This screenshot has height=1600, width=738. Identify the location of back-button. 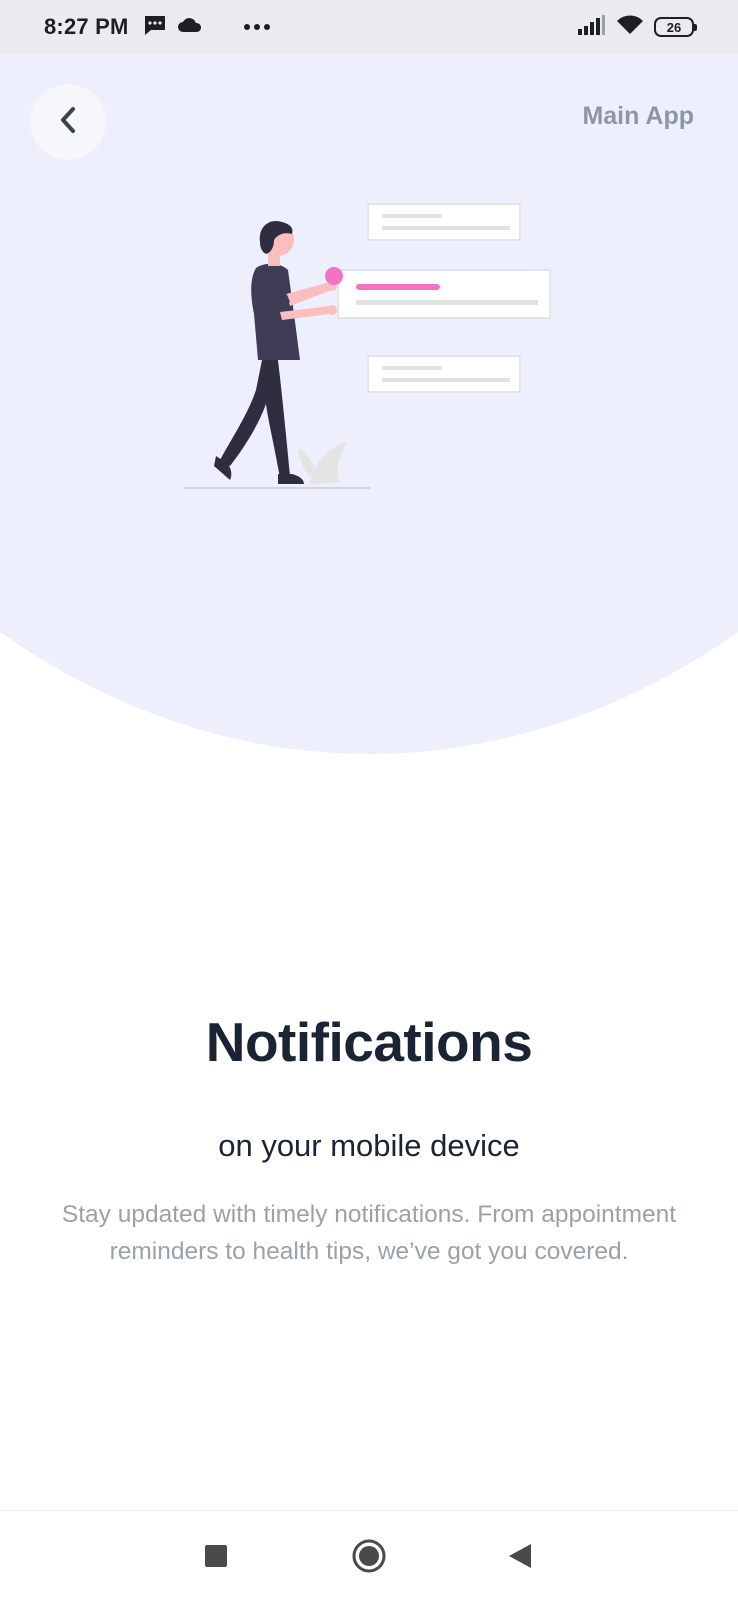
(68, 122).